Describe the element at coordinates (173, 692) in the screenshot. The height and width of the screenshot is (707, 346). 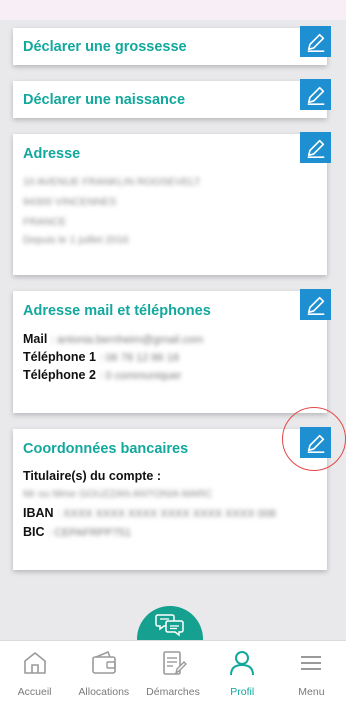
I see `nav-label: Démarches` at that location.